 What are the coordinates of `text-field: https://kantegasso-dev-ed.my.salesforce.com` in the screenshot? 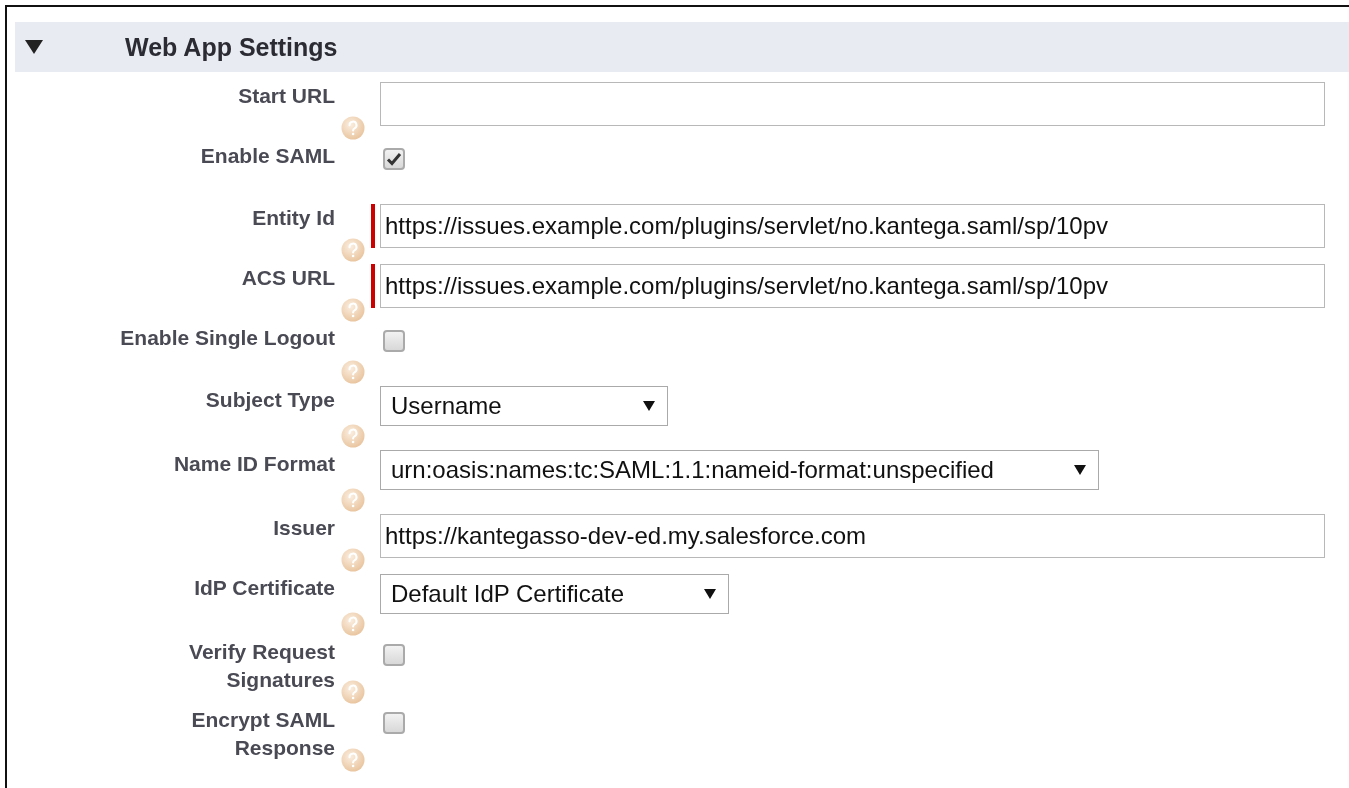 It's located at (852, 536).